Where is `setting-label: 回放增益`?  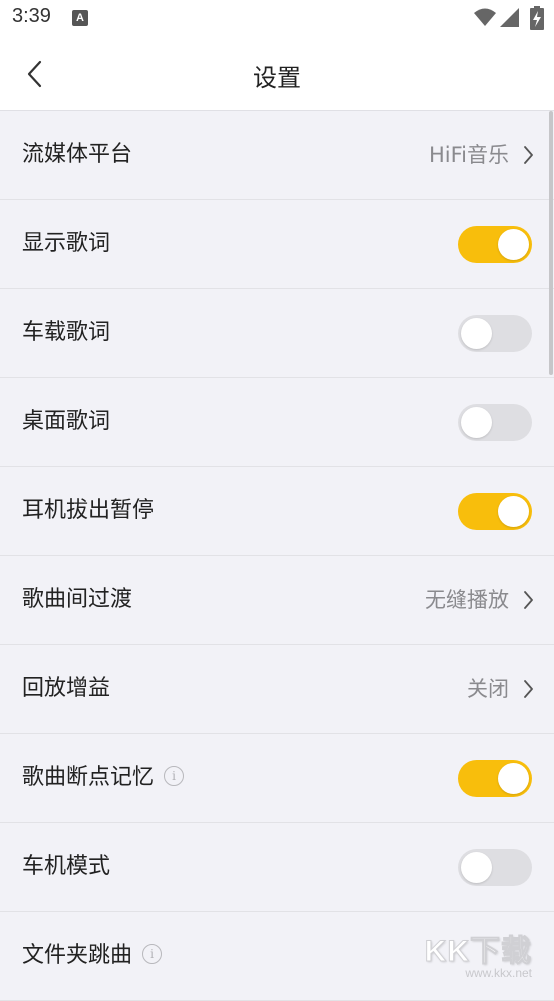 setting-label: 回放增益 is located at coordinates (66, 688).